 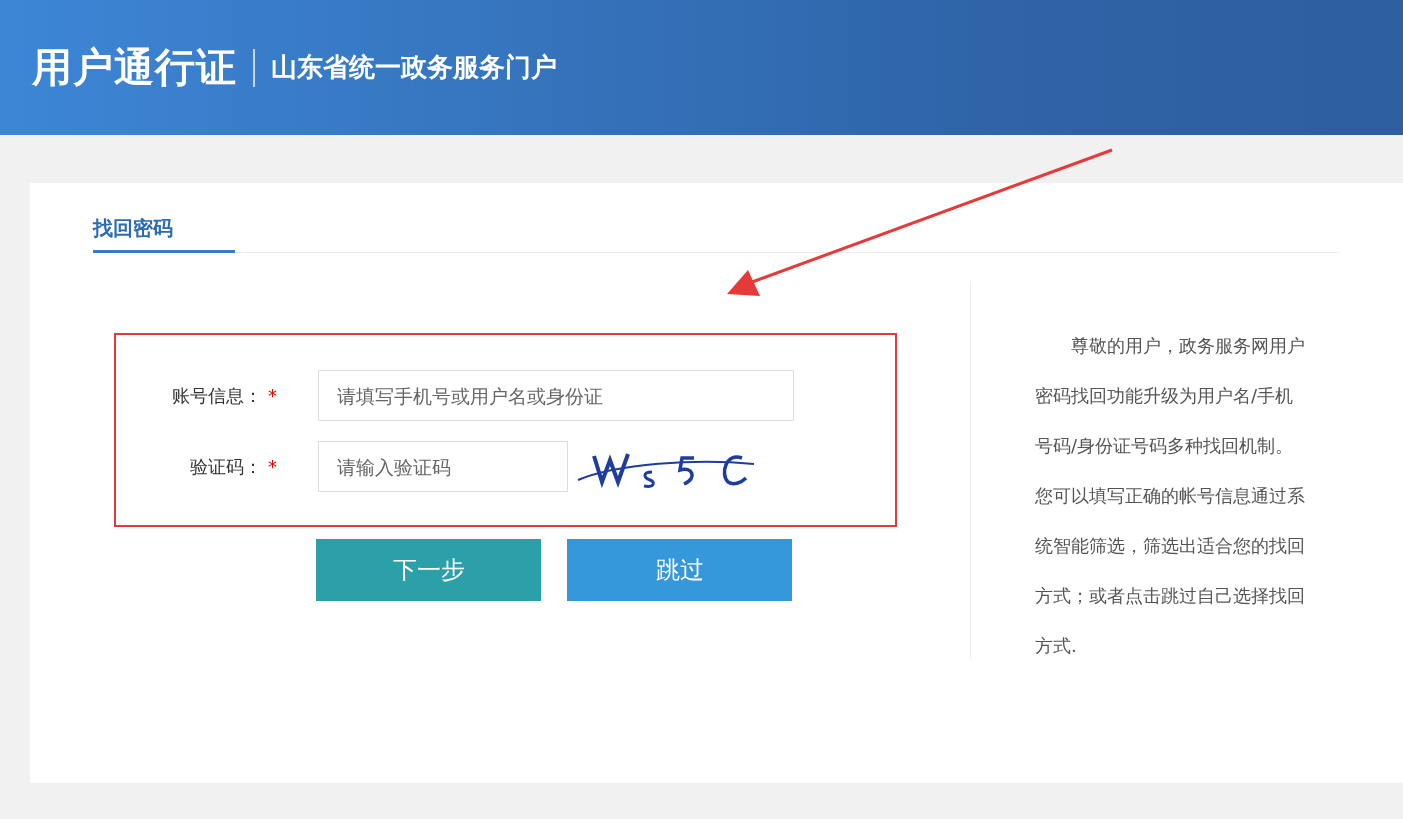 What do you see at coordinates (414, 67) in the screenshot?
I see `portal-title: 山东省统一政务服务门户` at bounding box center [414, 67].